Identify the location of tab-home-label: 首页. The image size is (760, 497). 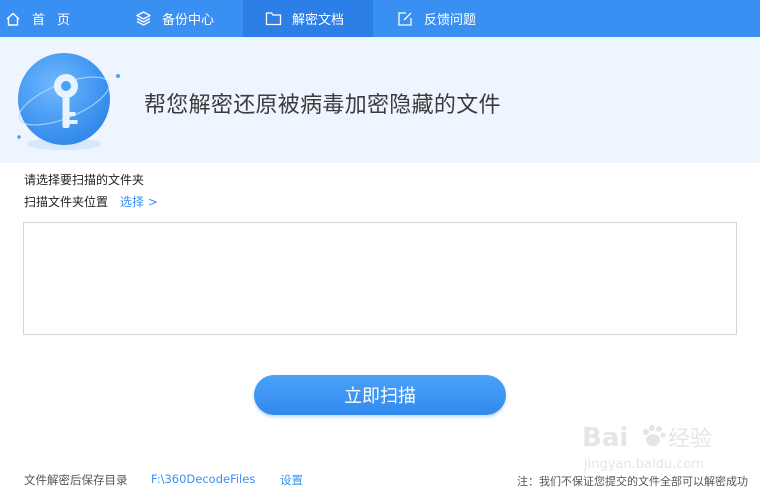
(57, 20).